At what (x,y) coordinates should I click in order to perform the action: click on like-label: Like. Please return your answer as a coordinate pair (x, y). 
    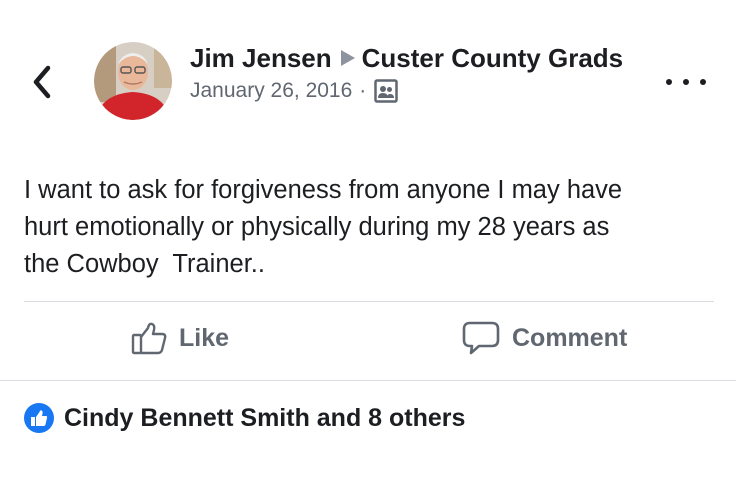
    Looking at the image, I should click on (204, 337).